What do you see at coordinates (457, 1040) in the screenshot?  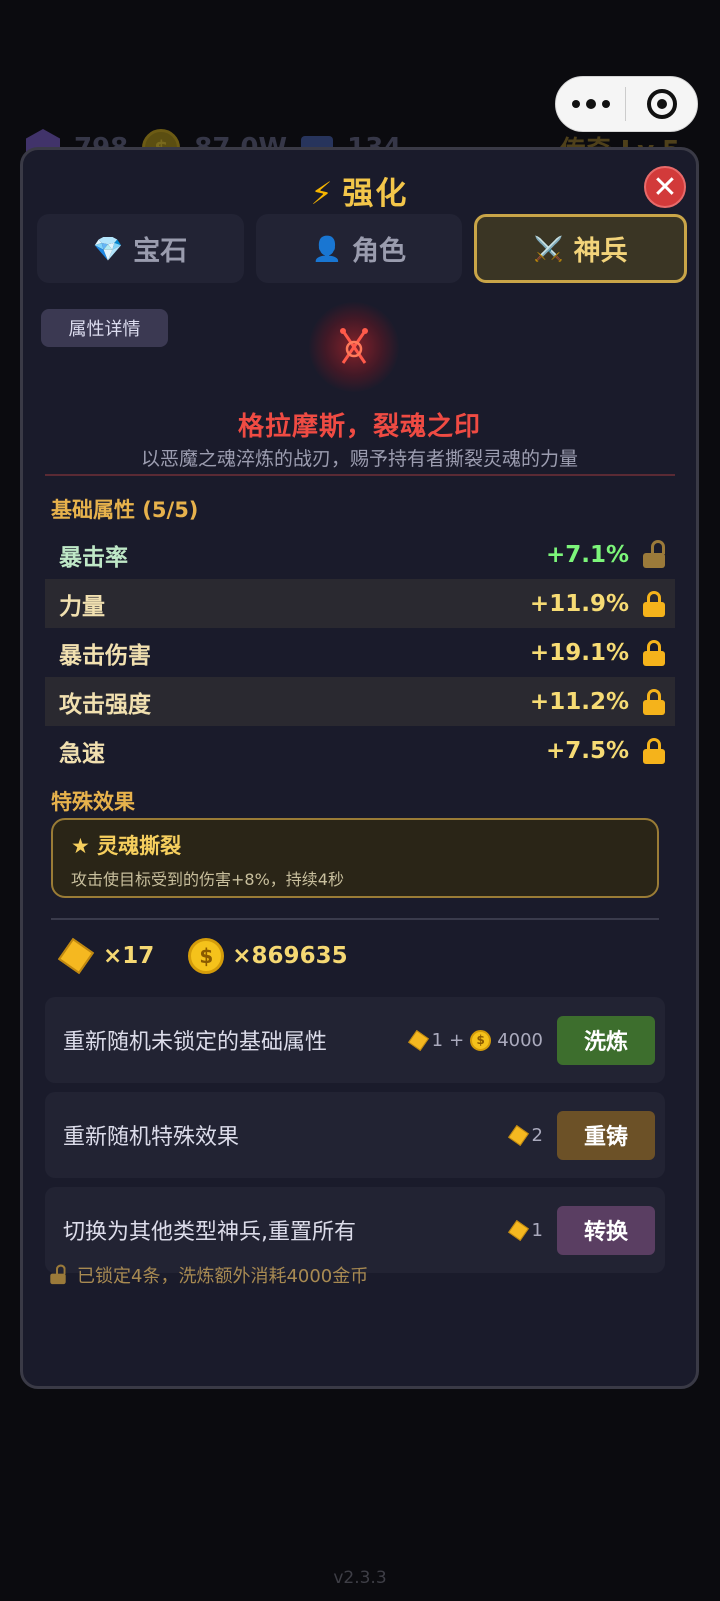 I see `plus-sign: +` at bounding box center [457, 1040].